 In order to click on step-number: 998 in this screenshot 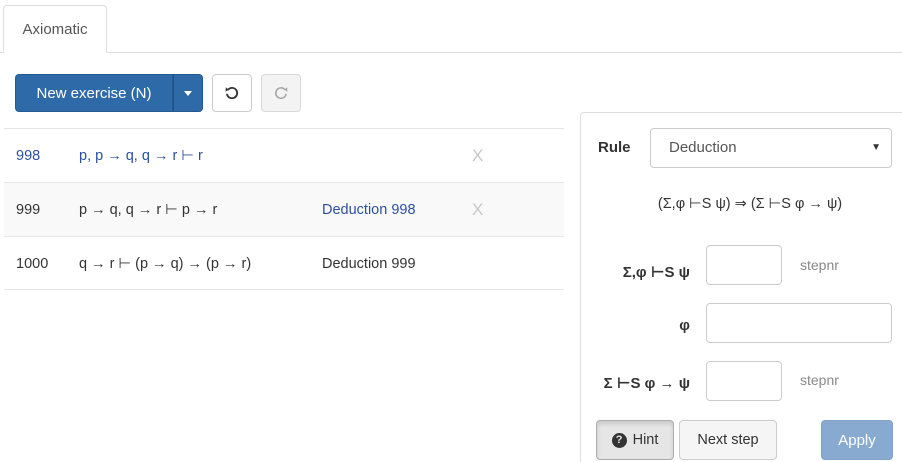, I will do `click(28, 156)`.